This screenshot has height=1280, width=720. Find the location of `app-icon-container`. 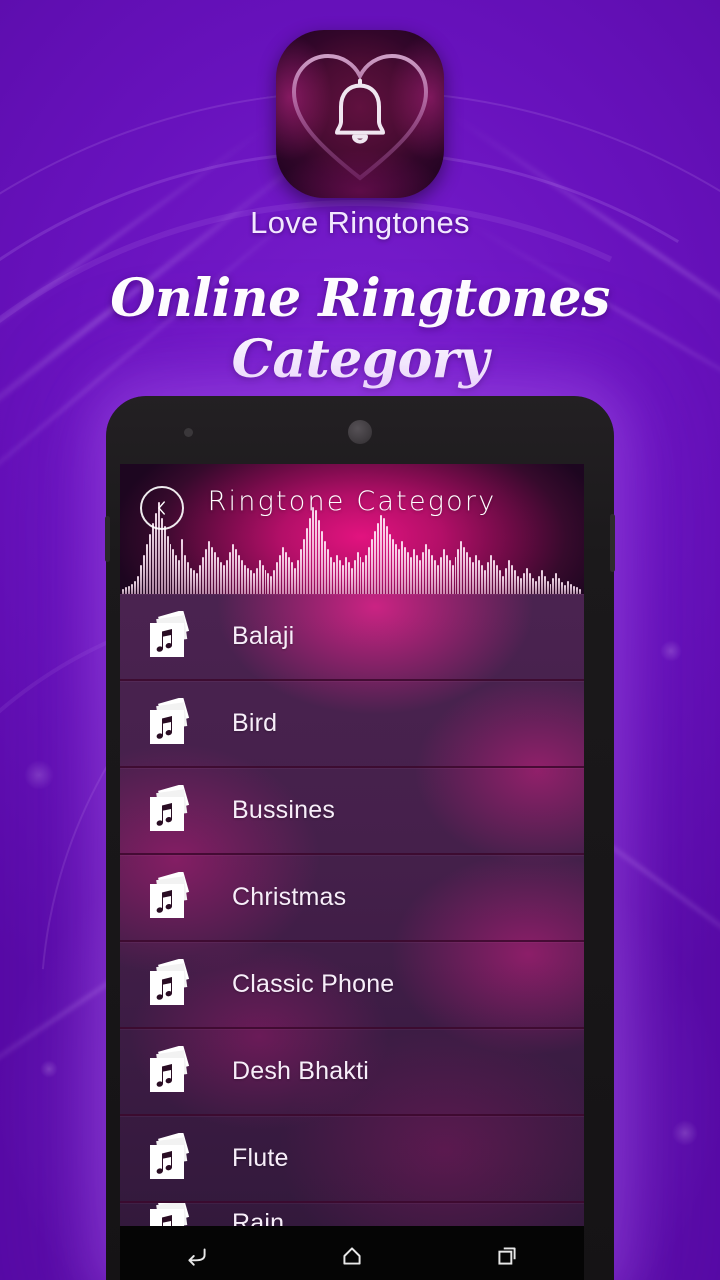

app-icon-container is located at coordinates (360, 114).